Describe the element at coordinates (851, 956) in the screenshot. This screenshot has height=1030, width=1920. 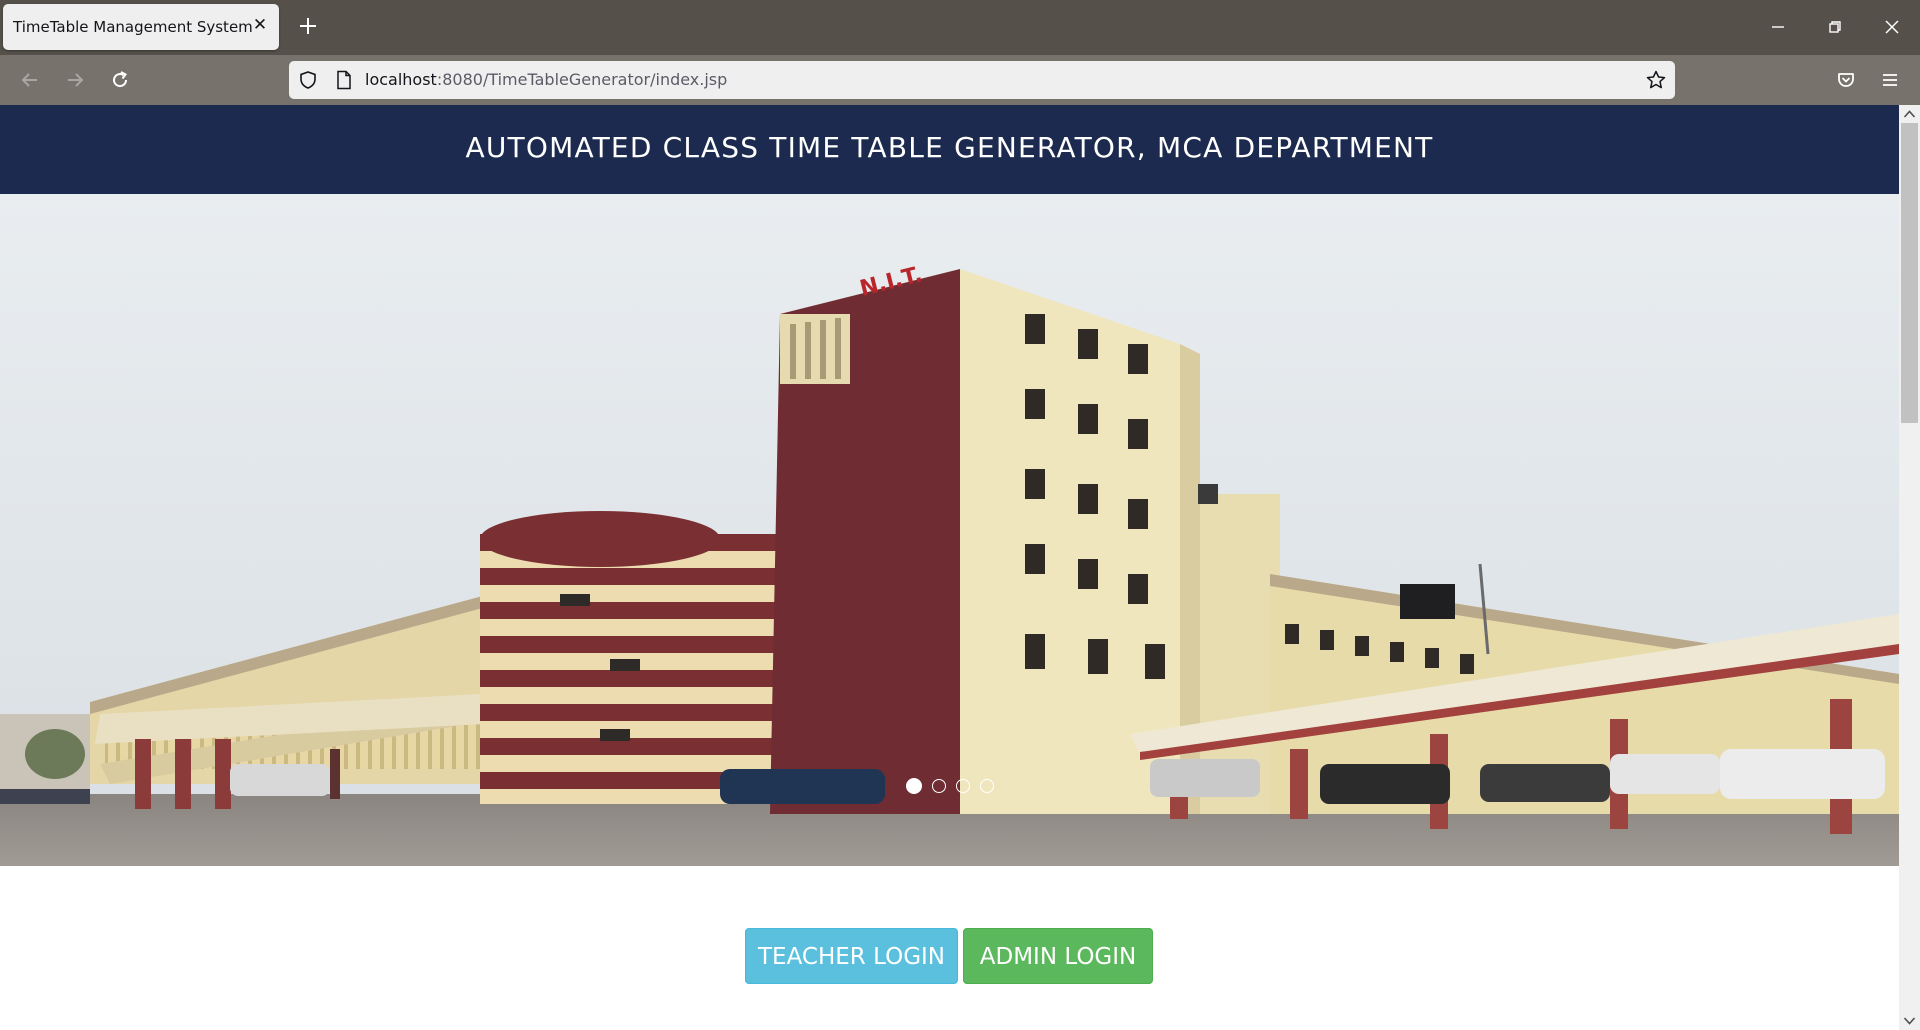
I see `teacher-login-button: TEACHER LOGIN` at that location.